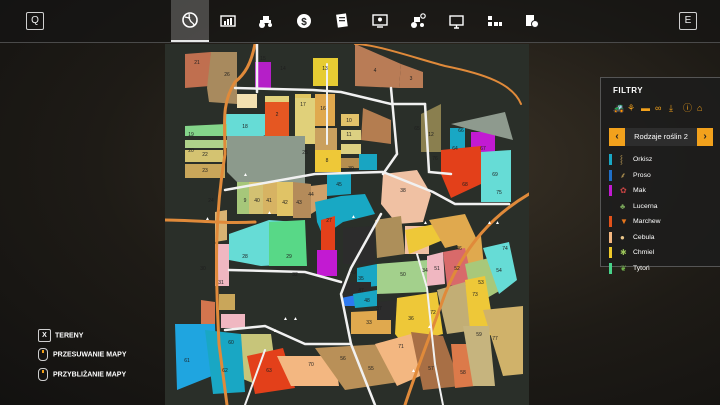 The image size is (720, 405). Describe the element at coordinates (459, 249) in the screenshot. I see `field-number: 46` at that location.